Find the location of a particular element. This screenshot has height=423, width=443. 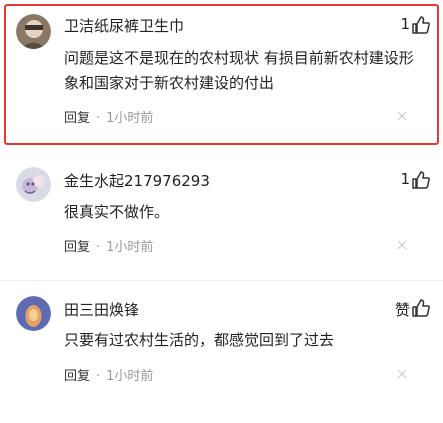

comment-content: 很真实不做作。 is located at coordinates (117, 212).